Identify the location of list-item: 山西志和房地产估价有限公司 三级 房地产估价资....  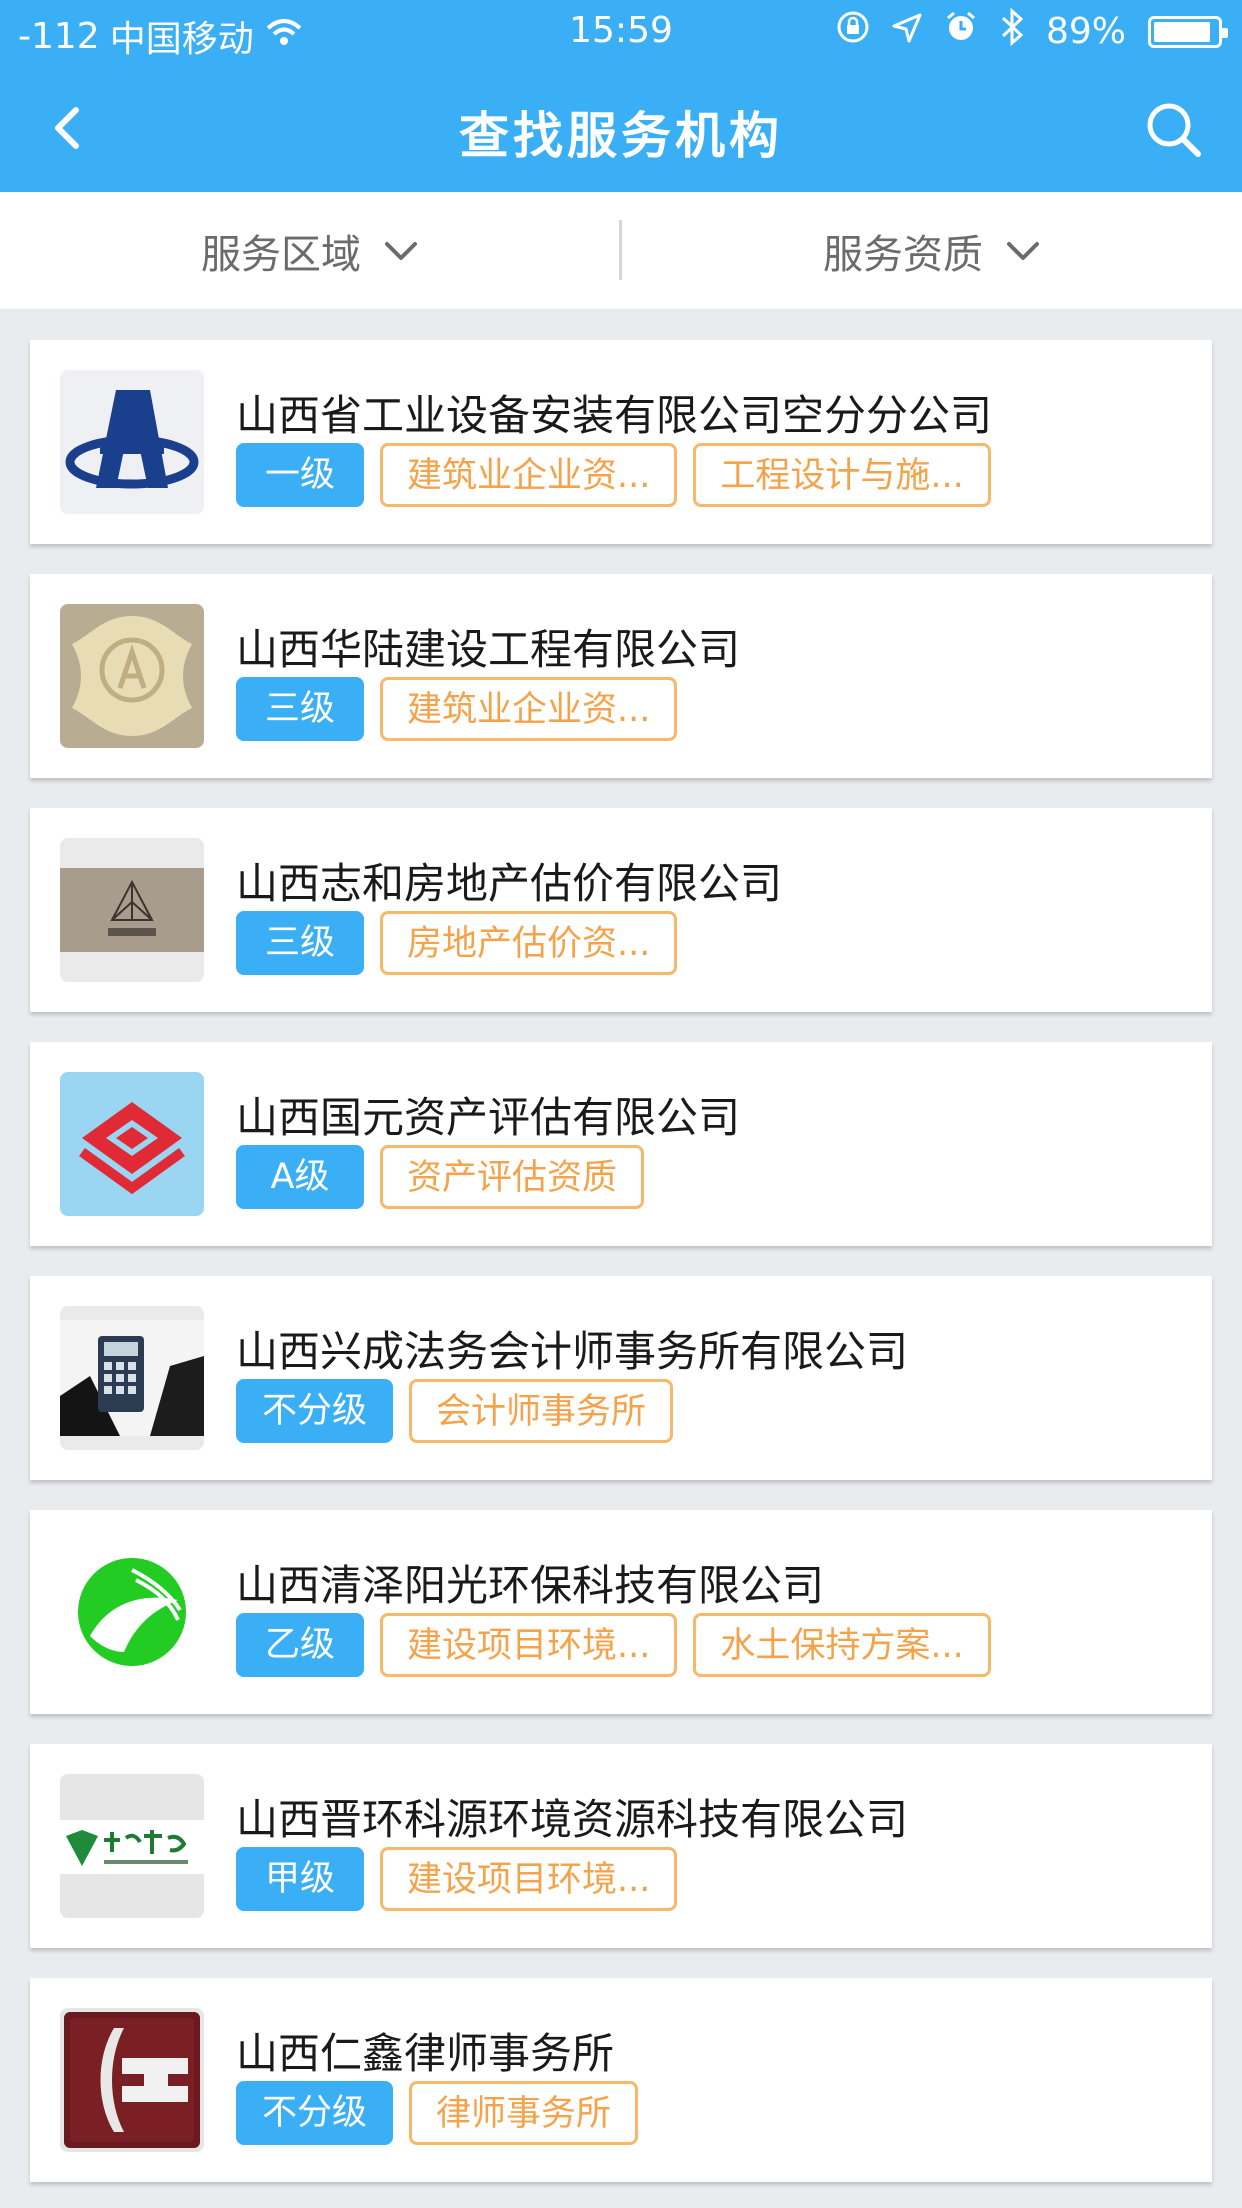
(621, 910).